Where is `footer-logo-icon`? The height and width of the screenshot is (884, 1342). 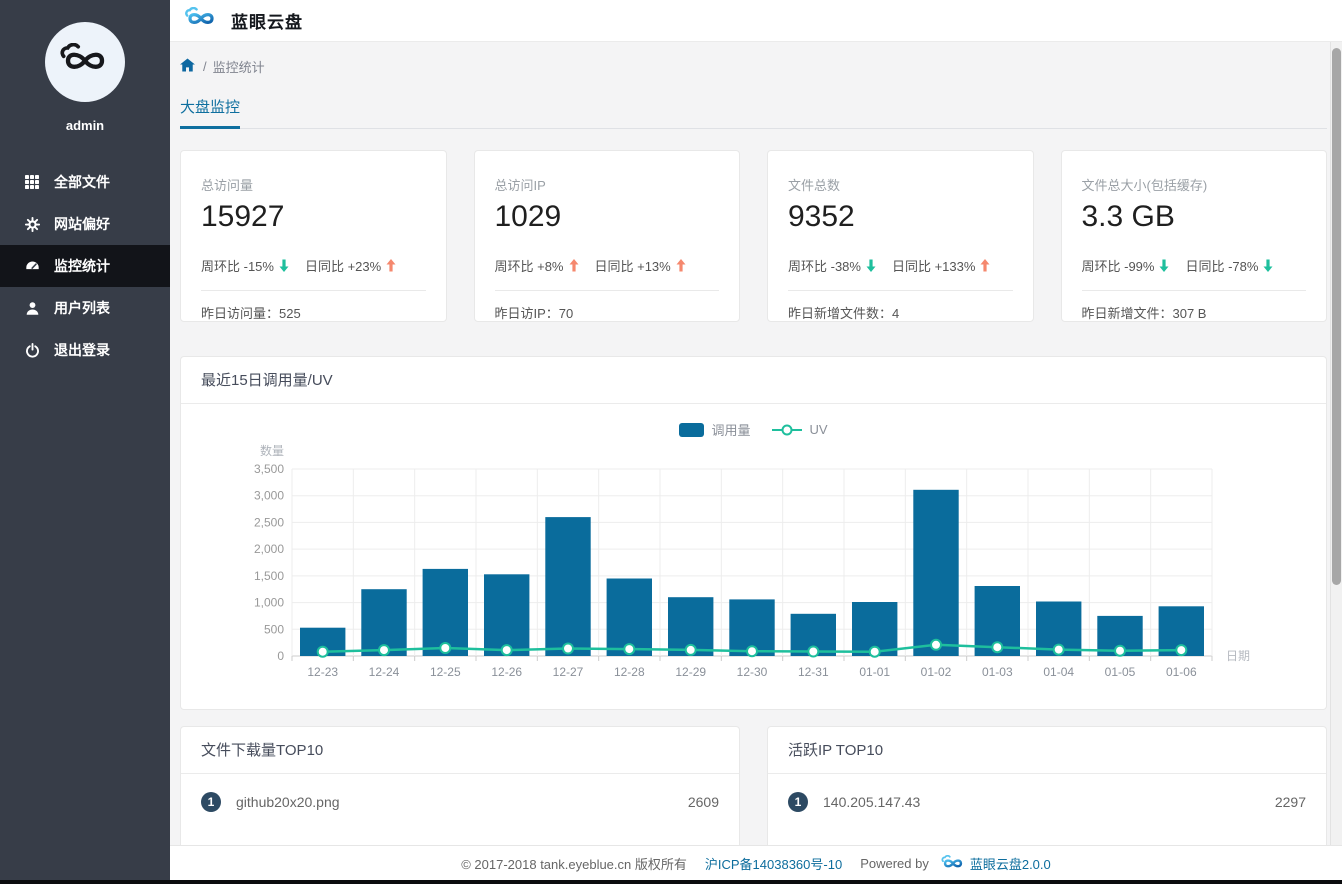 footer-logo-icon is located at coordinates (953, 863).